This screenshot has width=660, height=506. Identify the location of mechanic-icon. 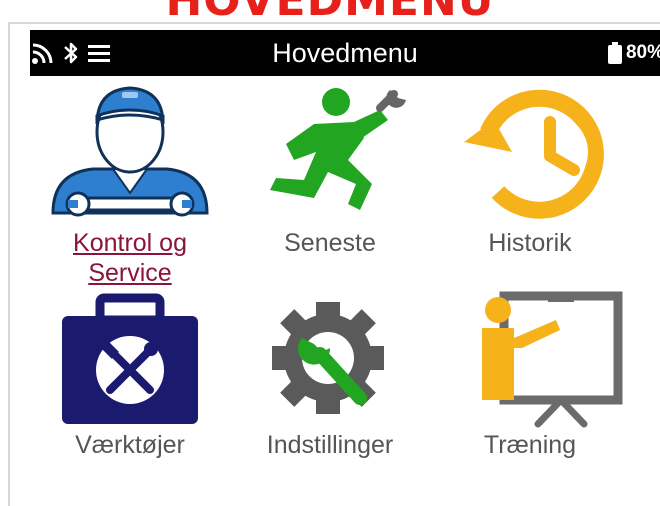
(130, 151).